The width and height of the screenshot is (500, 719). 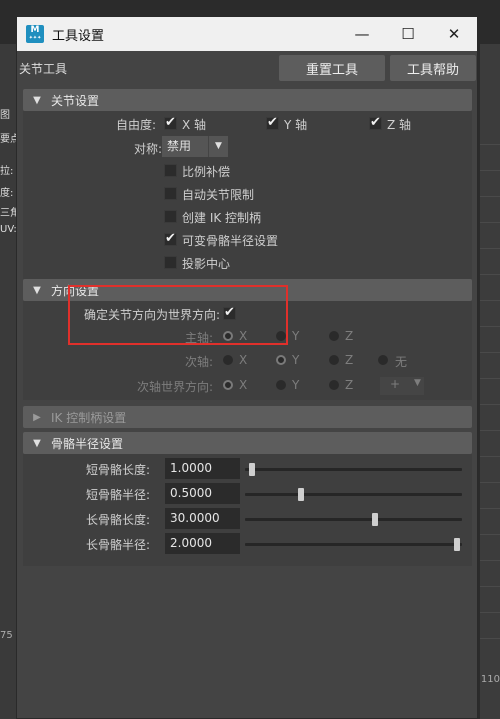 I want to click on reset-tool-button: 重置工具, so click(x=332, y=68).